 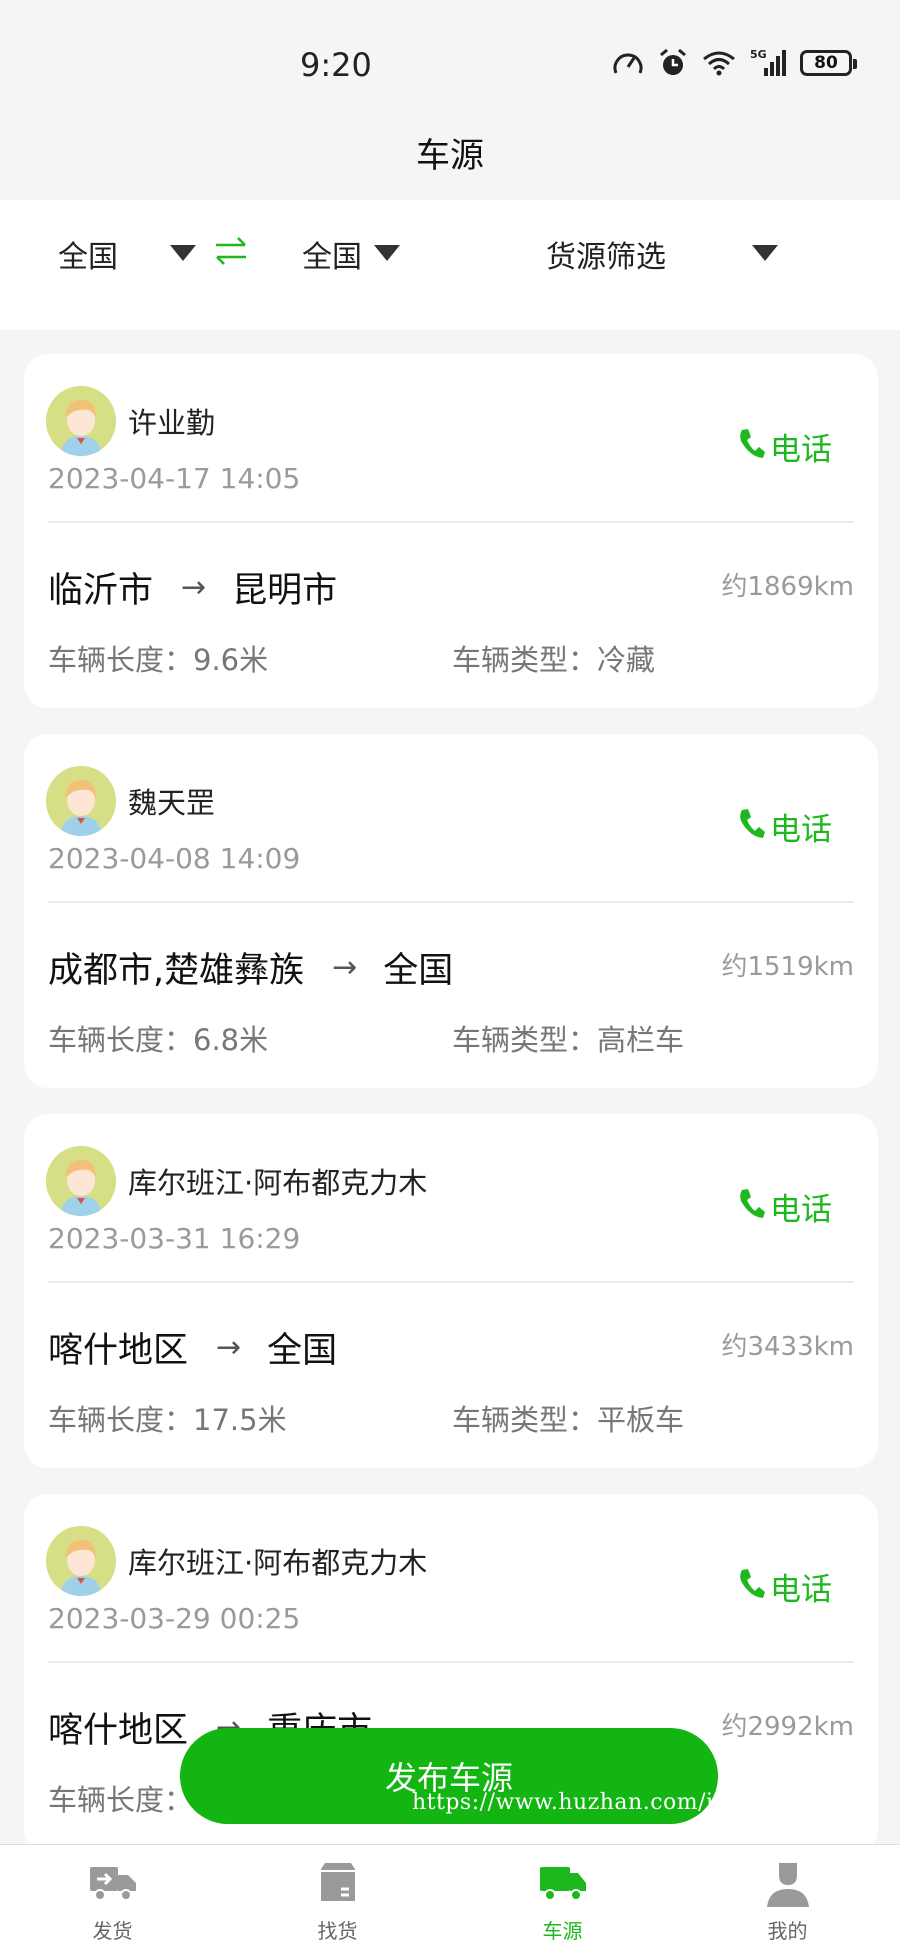 What do you see at coordinates (387, 253) in the screenshot?
I see `to-dropdown-icon` at bounding box center [387, 253].